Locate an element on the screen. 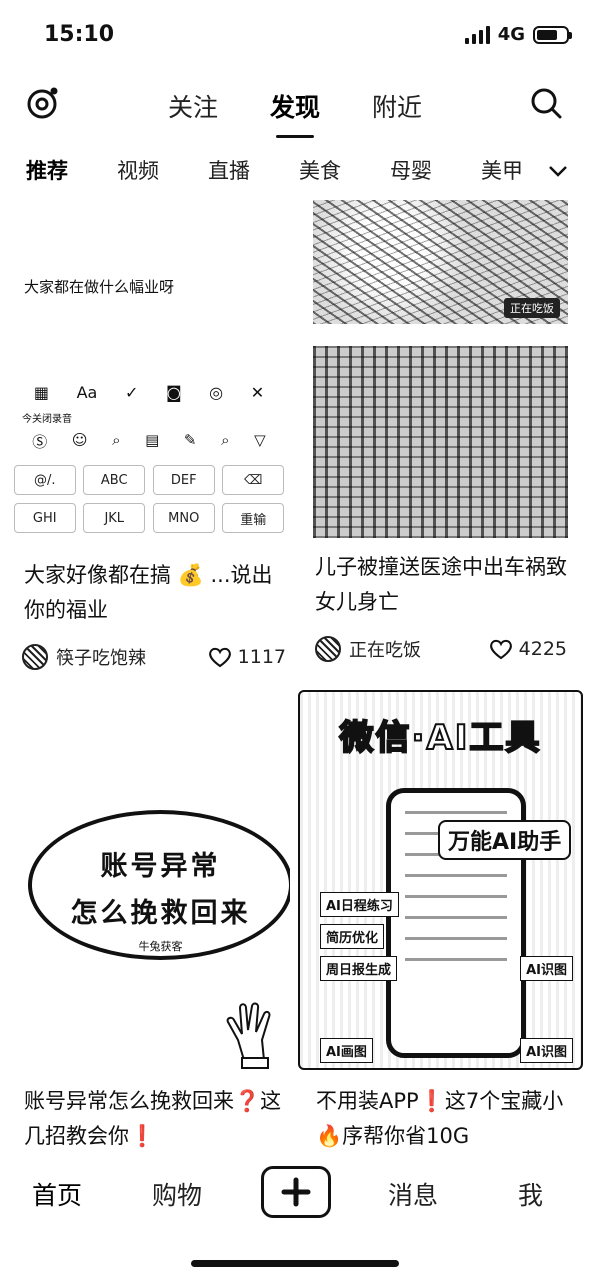  nav-me: 我 is located at coordinates (530, 1194).